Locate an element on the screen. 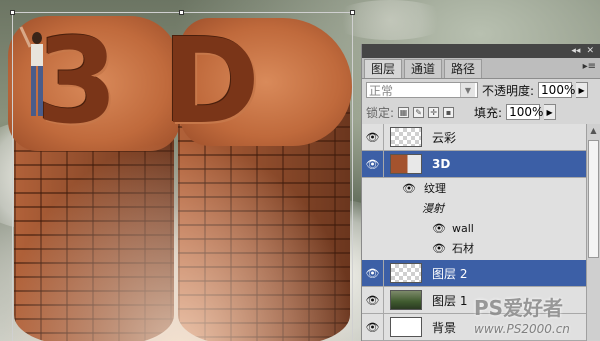  sublayer-label: wall is located at coordinates (462, 228).